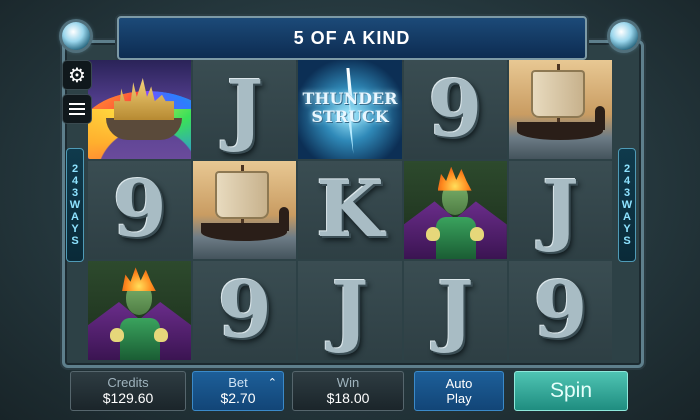  I want to click on left-orb-icon, so click(76, 36).